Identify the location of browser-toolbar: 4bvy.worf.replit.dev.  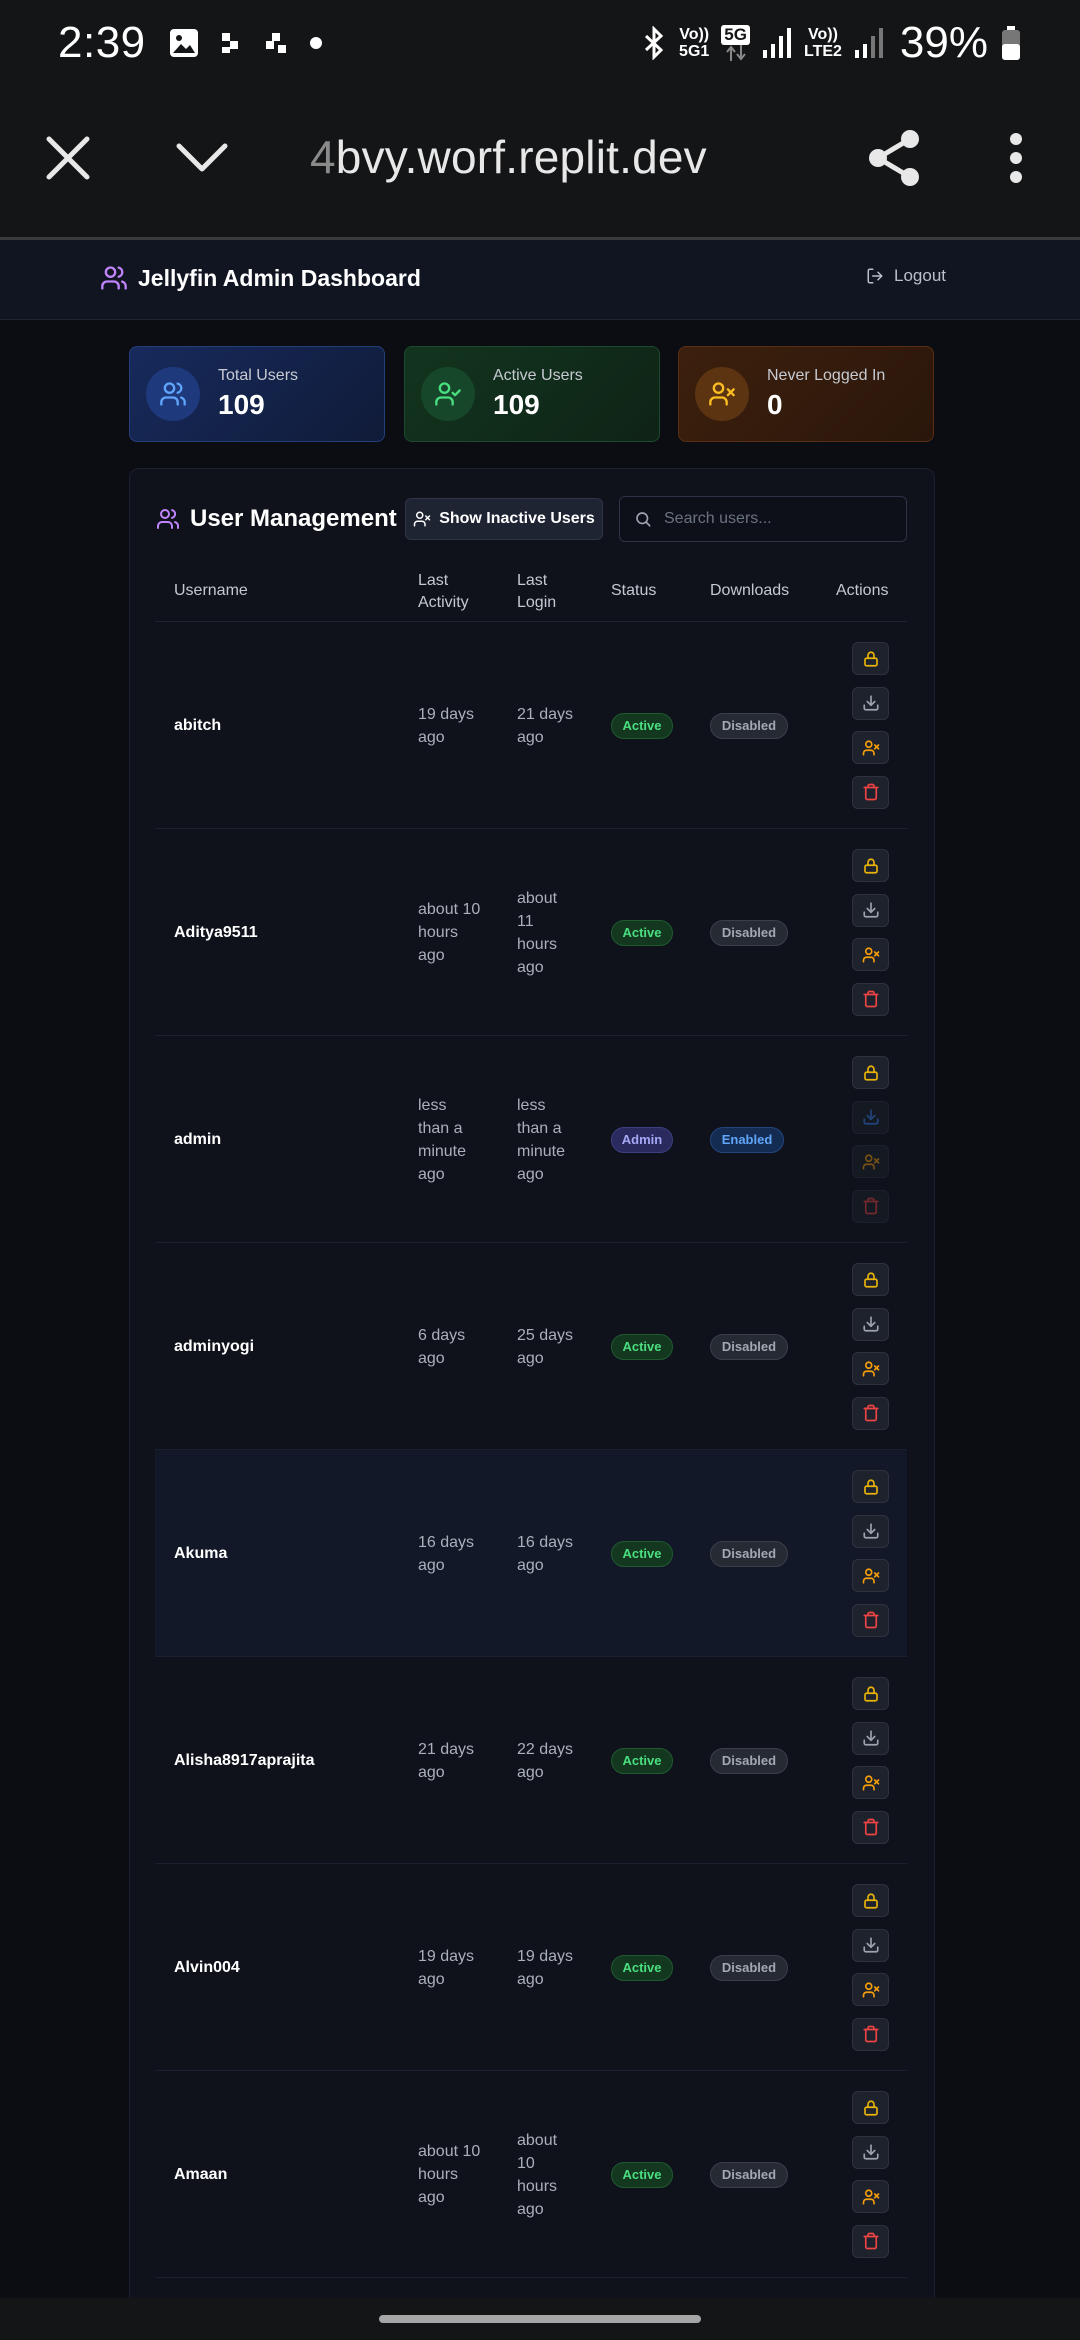
(540, 162).